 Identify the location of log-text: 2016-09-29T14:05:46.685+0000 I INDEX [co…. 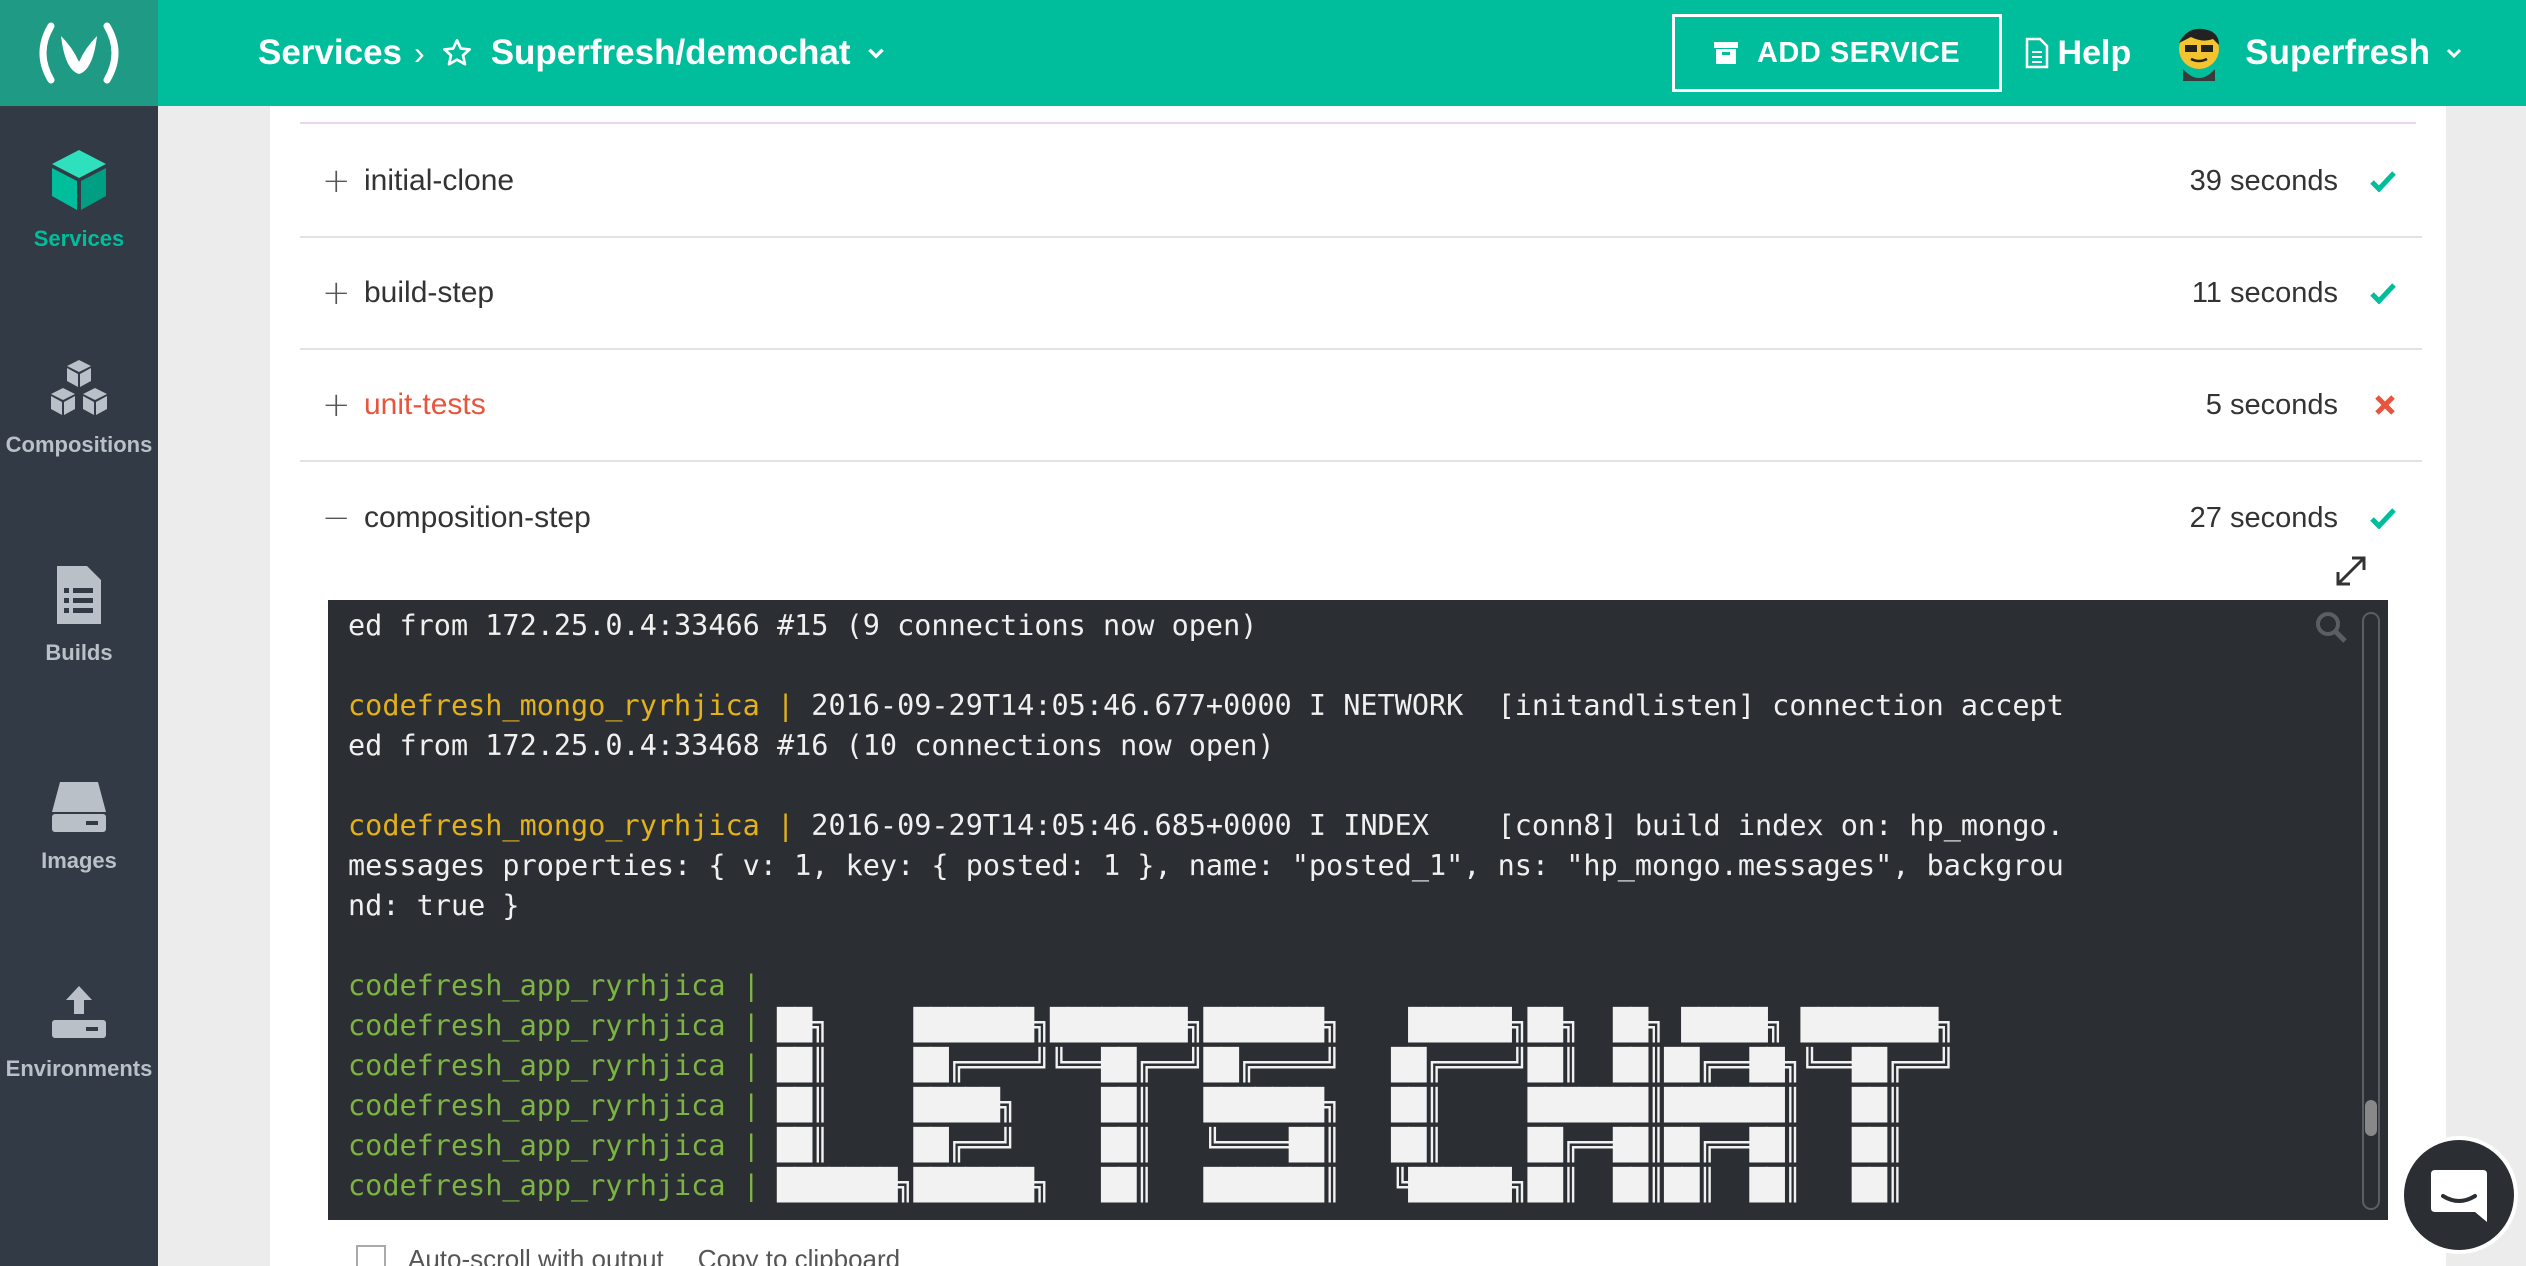
(1437, 825).